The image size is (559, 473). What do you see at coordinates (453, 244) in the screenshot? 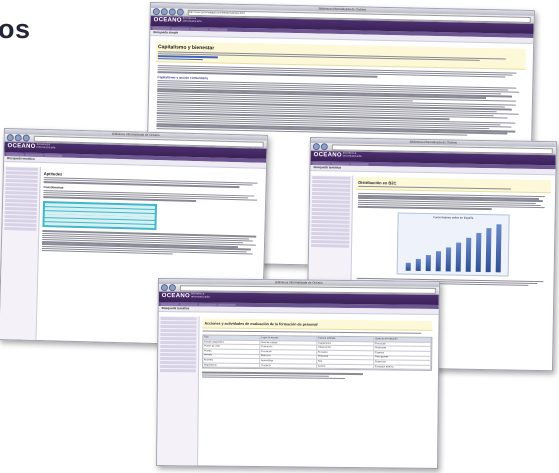
I see `bar-chart: Consumidores online en España` at bounding box center [453, 244].